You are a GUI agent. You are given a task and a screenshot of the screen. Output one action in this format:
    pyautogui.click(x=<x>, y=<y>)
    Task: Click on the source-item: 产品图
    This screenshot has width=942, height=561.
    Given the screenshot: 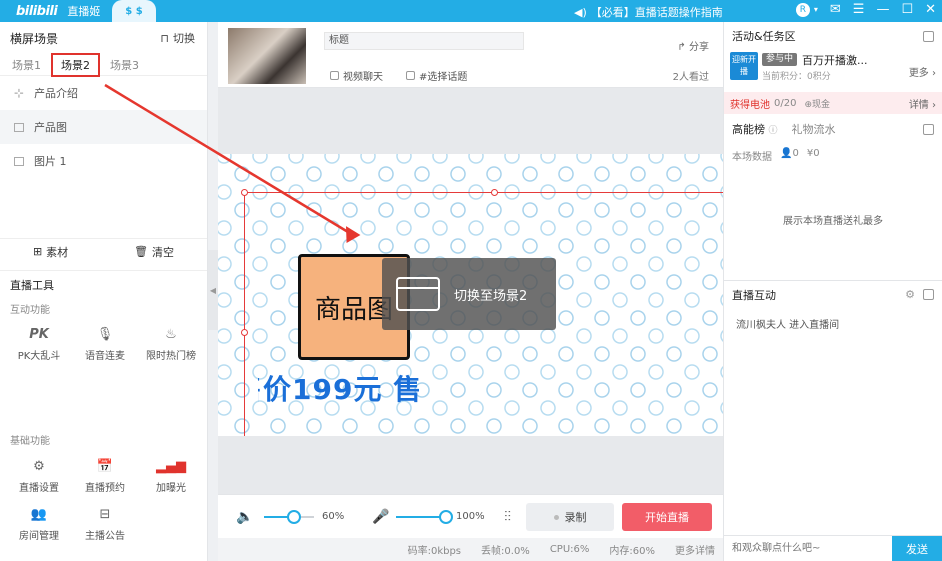 What is the action you would take?
    pyautogui.click(x=103, y=127)
    